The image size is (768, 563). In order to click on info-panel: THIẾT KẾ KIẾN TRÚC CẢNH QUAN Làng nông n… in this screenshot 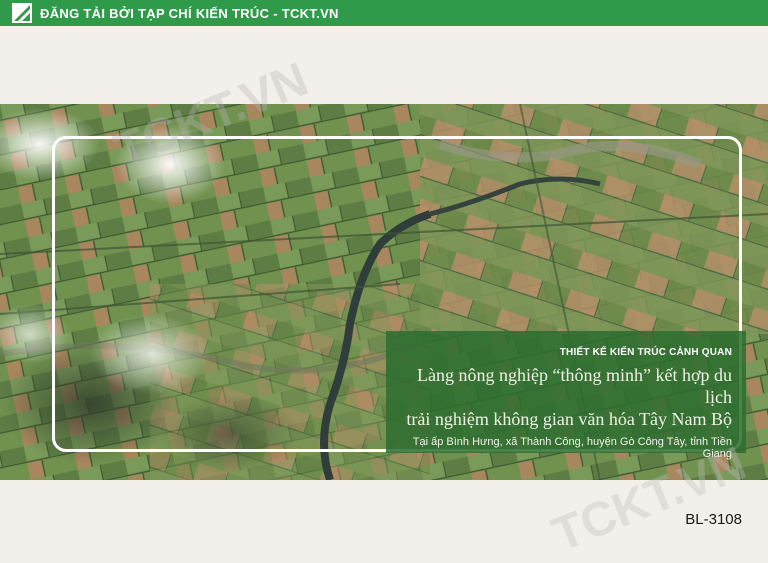, I will do `click(566, 395)`.